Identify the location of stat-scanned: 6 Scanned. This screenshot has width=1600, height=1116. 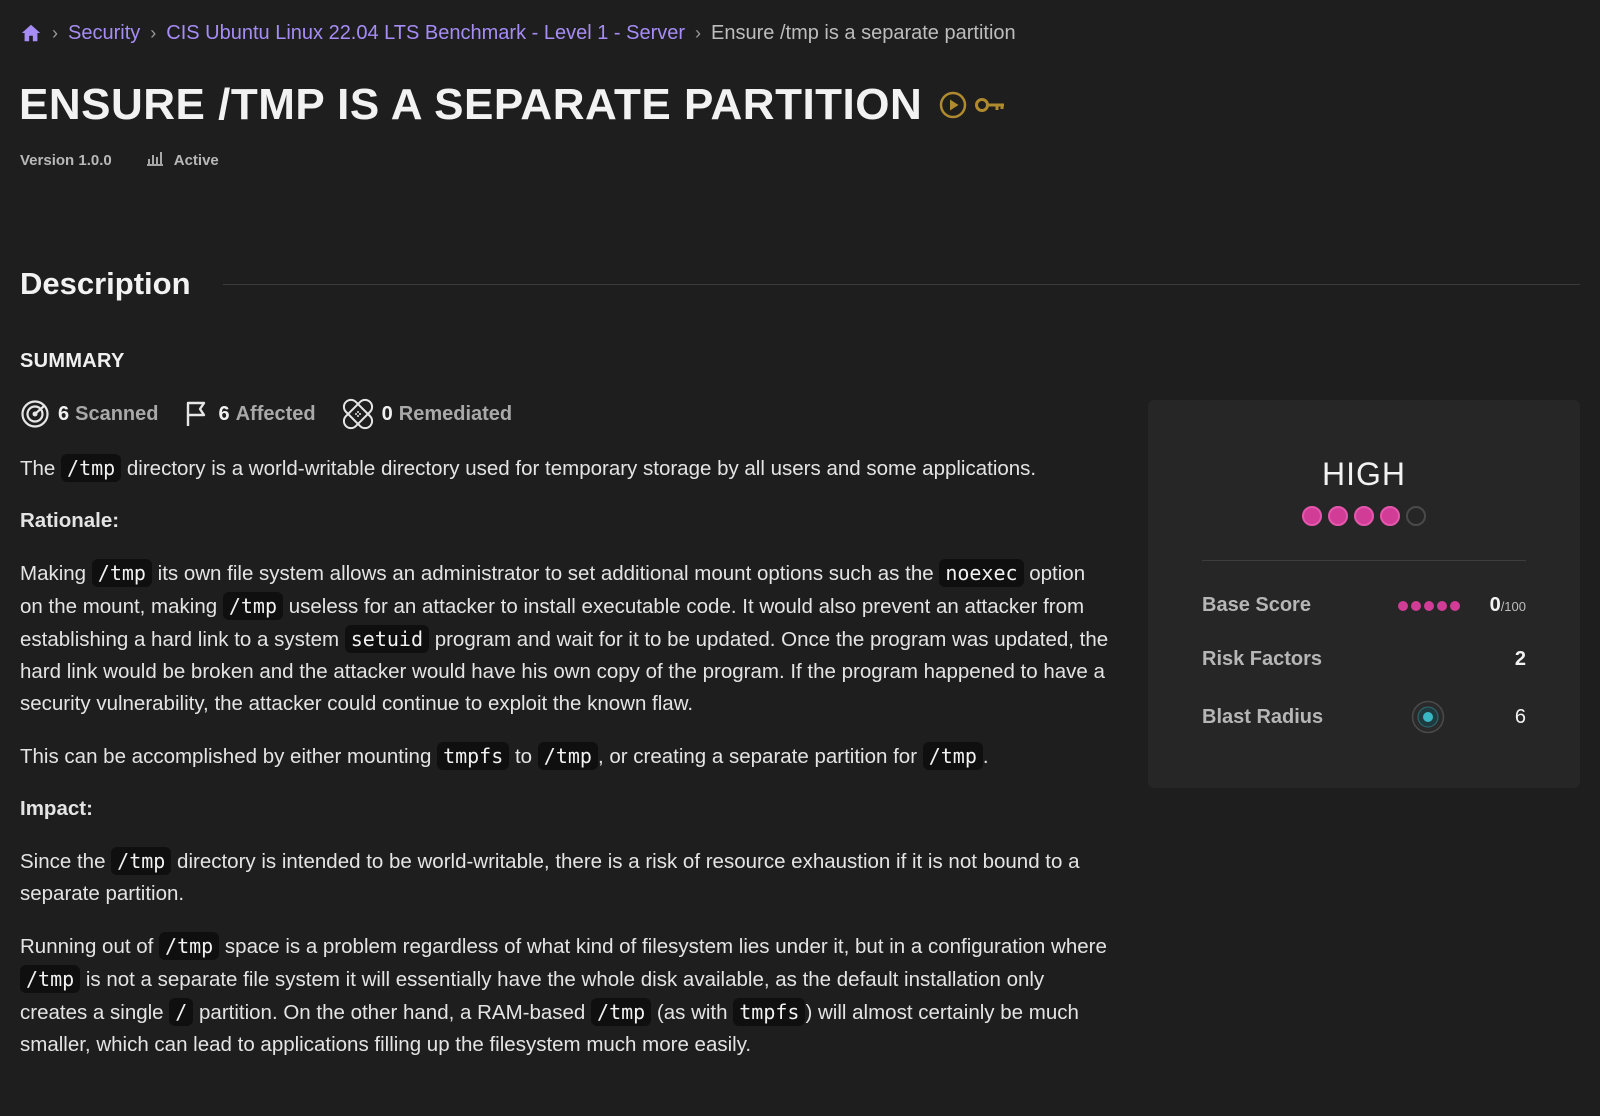
(89, 414).